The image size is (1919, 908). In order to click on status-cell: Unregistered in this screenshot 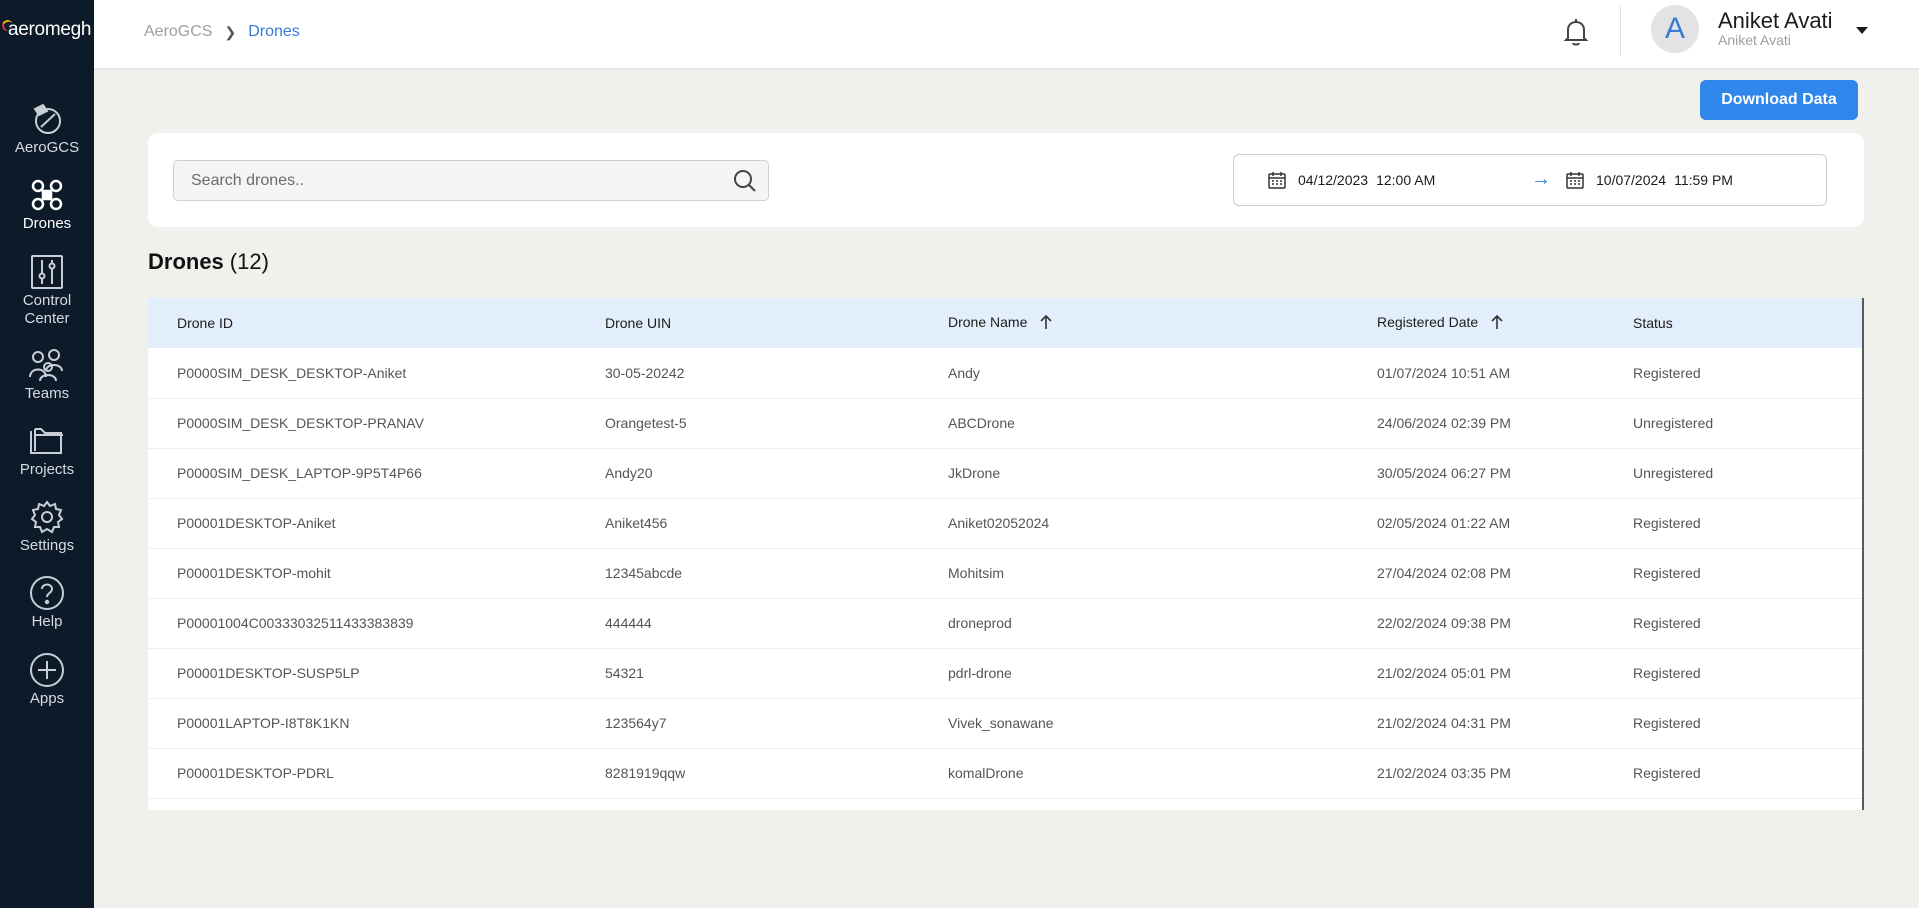, I will do `click(1673, 473)`.